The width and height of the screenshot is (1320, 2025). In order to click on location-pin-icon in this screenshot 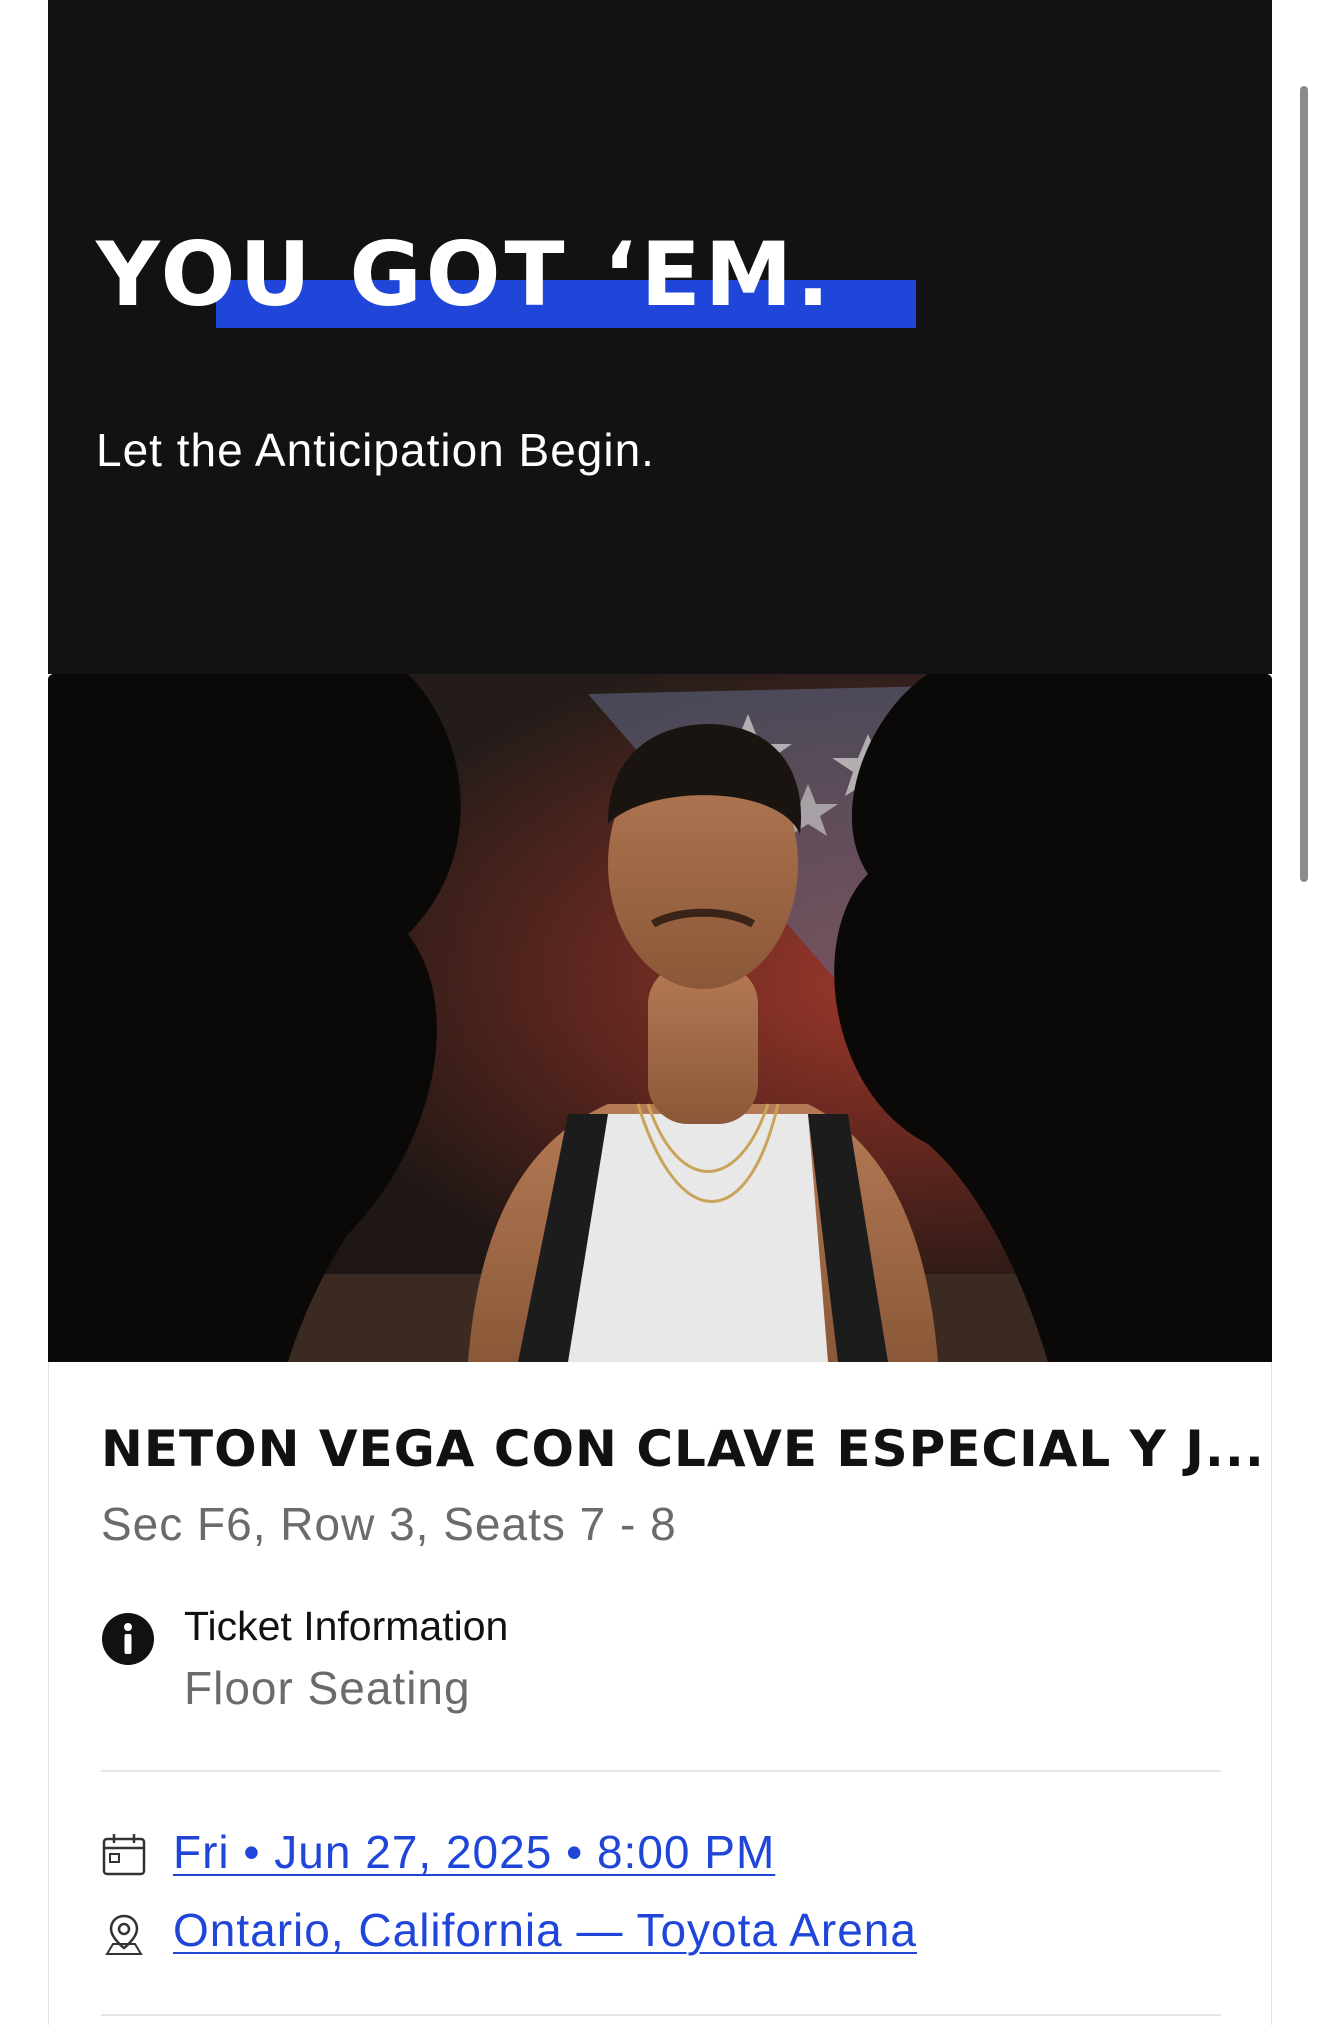, I will do `click(124, 1934)`.